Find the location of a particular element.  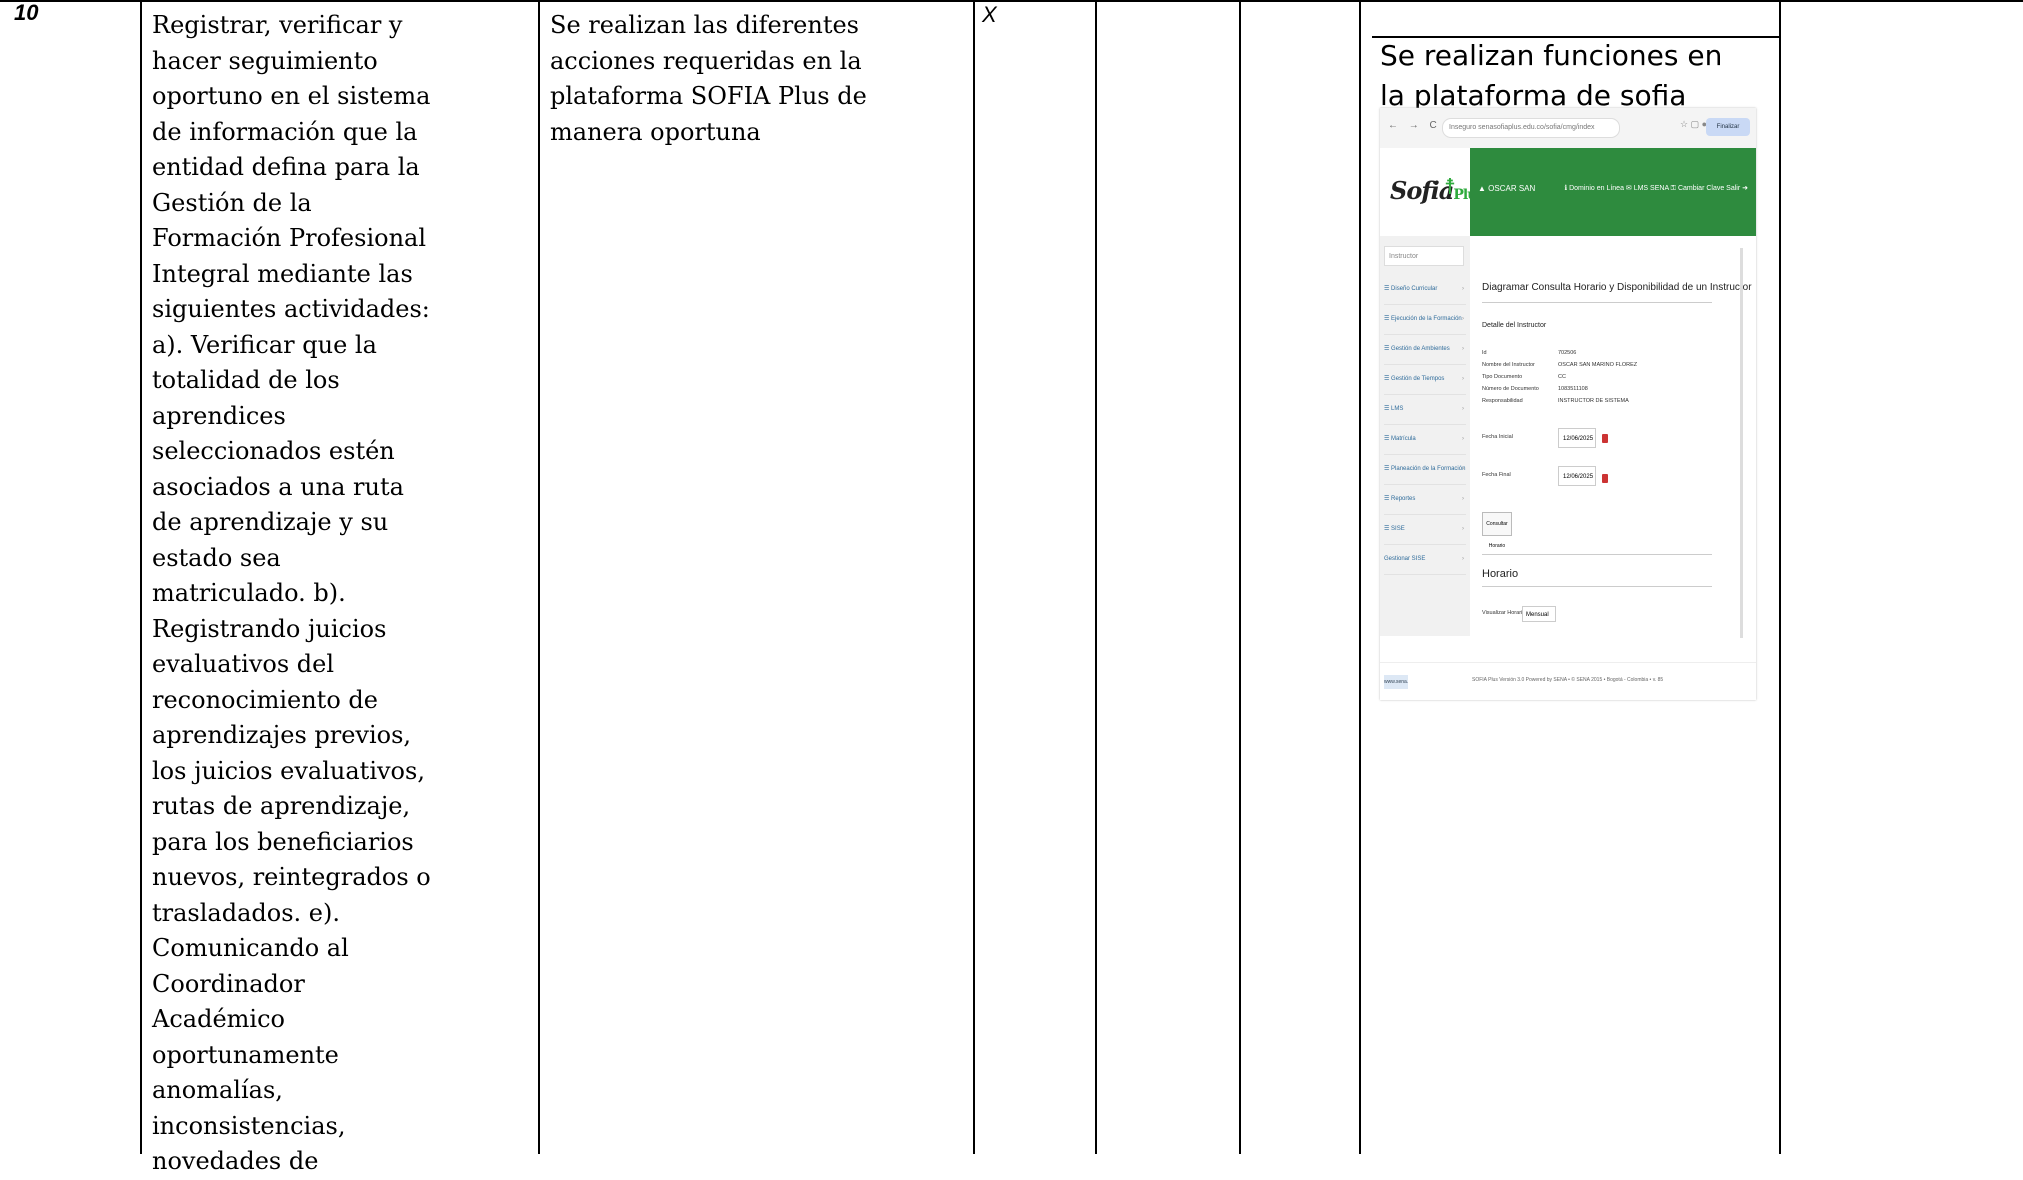

activity-line: seleccionados estén is located at coordinates (273, 451).